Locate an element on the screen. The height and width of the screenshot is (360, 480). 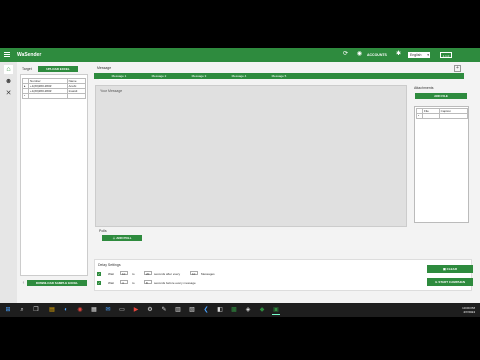
target-label: Target is located at coordinates (27, 69).